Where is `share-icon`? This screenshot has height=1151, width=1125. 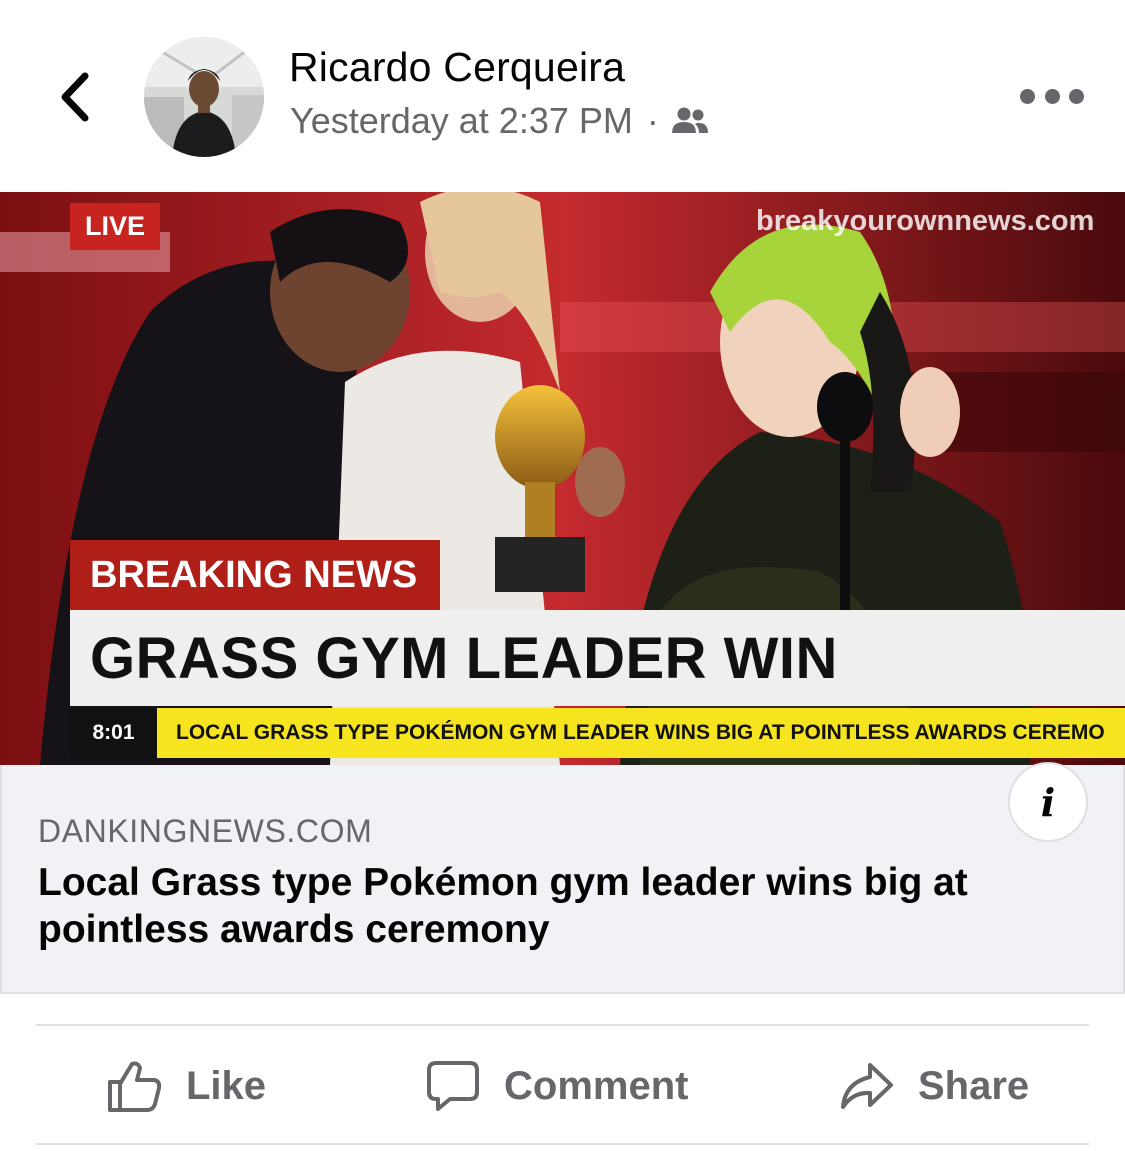 share-icon is located at coordinates (867, 1086).